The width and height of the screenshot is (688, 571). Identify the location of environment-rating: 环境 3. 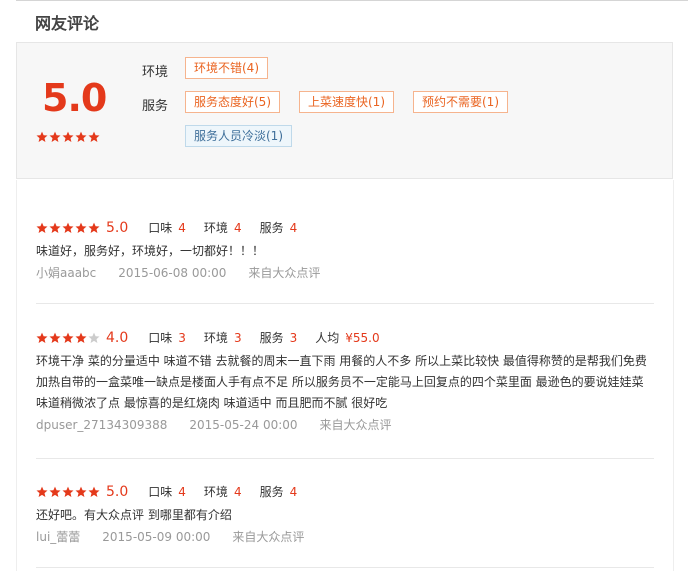
(222, 338).